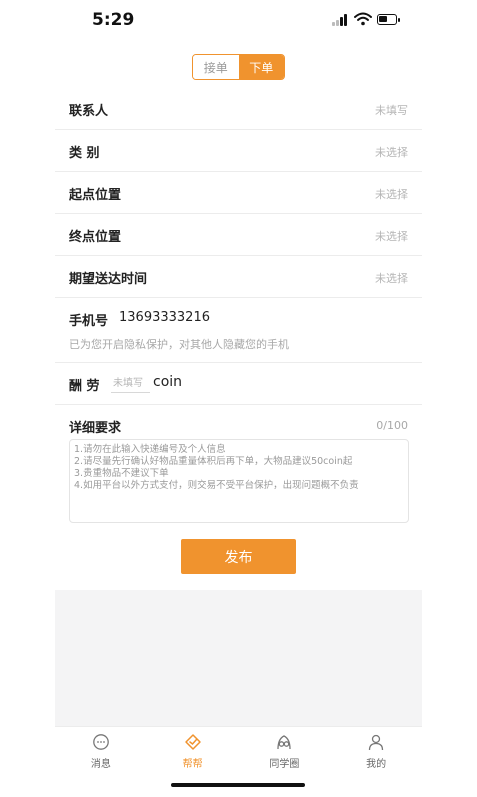 This screenshot has width=477, height=797. What do you see at coordinates (238, 109) in the screenshot?
I see `contact-row: 联系人 未填写` at bounding box center [238, 109].